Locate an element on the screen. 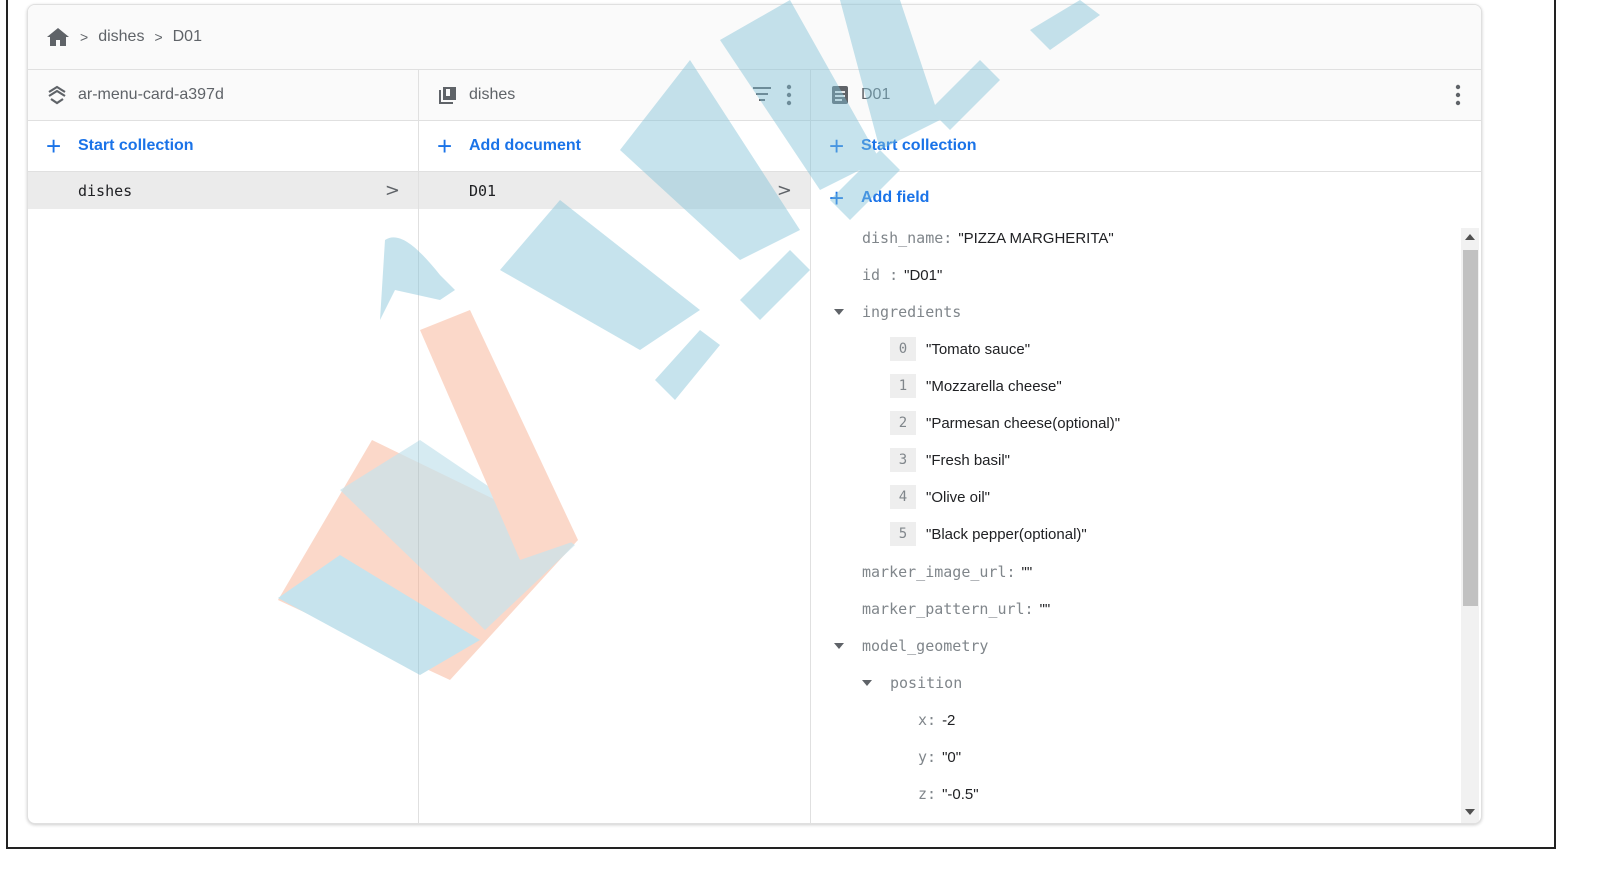  field-value: "PIZZA MARGHERITA" is located at coordinates (1036, 238).